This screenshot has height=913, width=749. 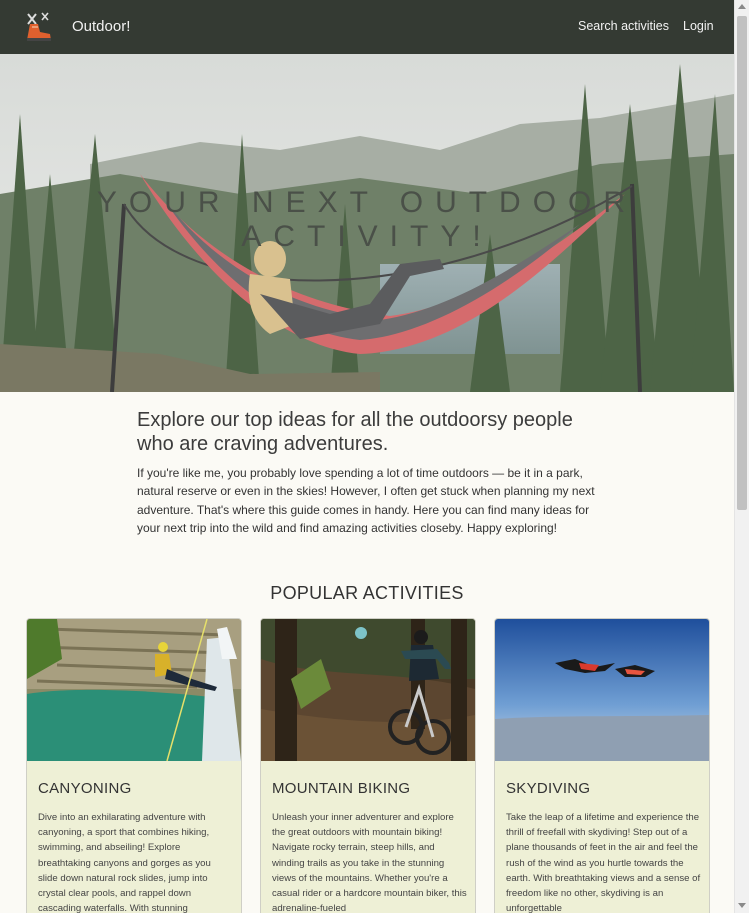 What do you see at coordinates (742, 6) in the screenshot?
I see `scroll-up-arrow-icon` at bounding box center [742, 6].